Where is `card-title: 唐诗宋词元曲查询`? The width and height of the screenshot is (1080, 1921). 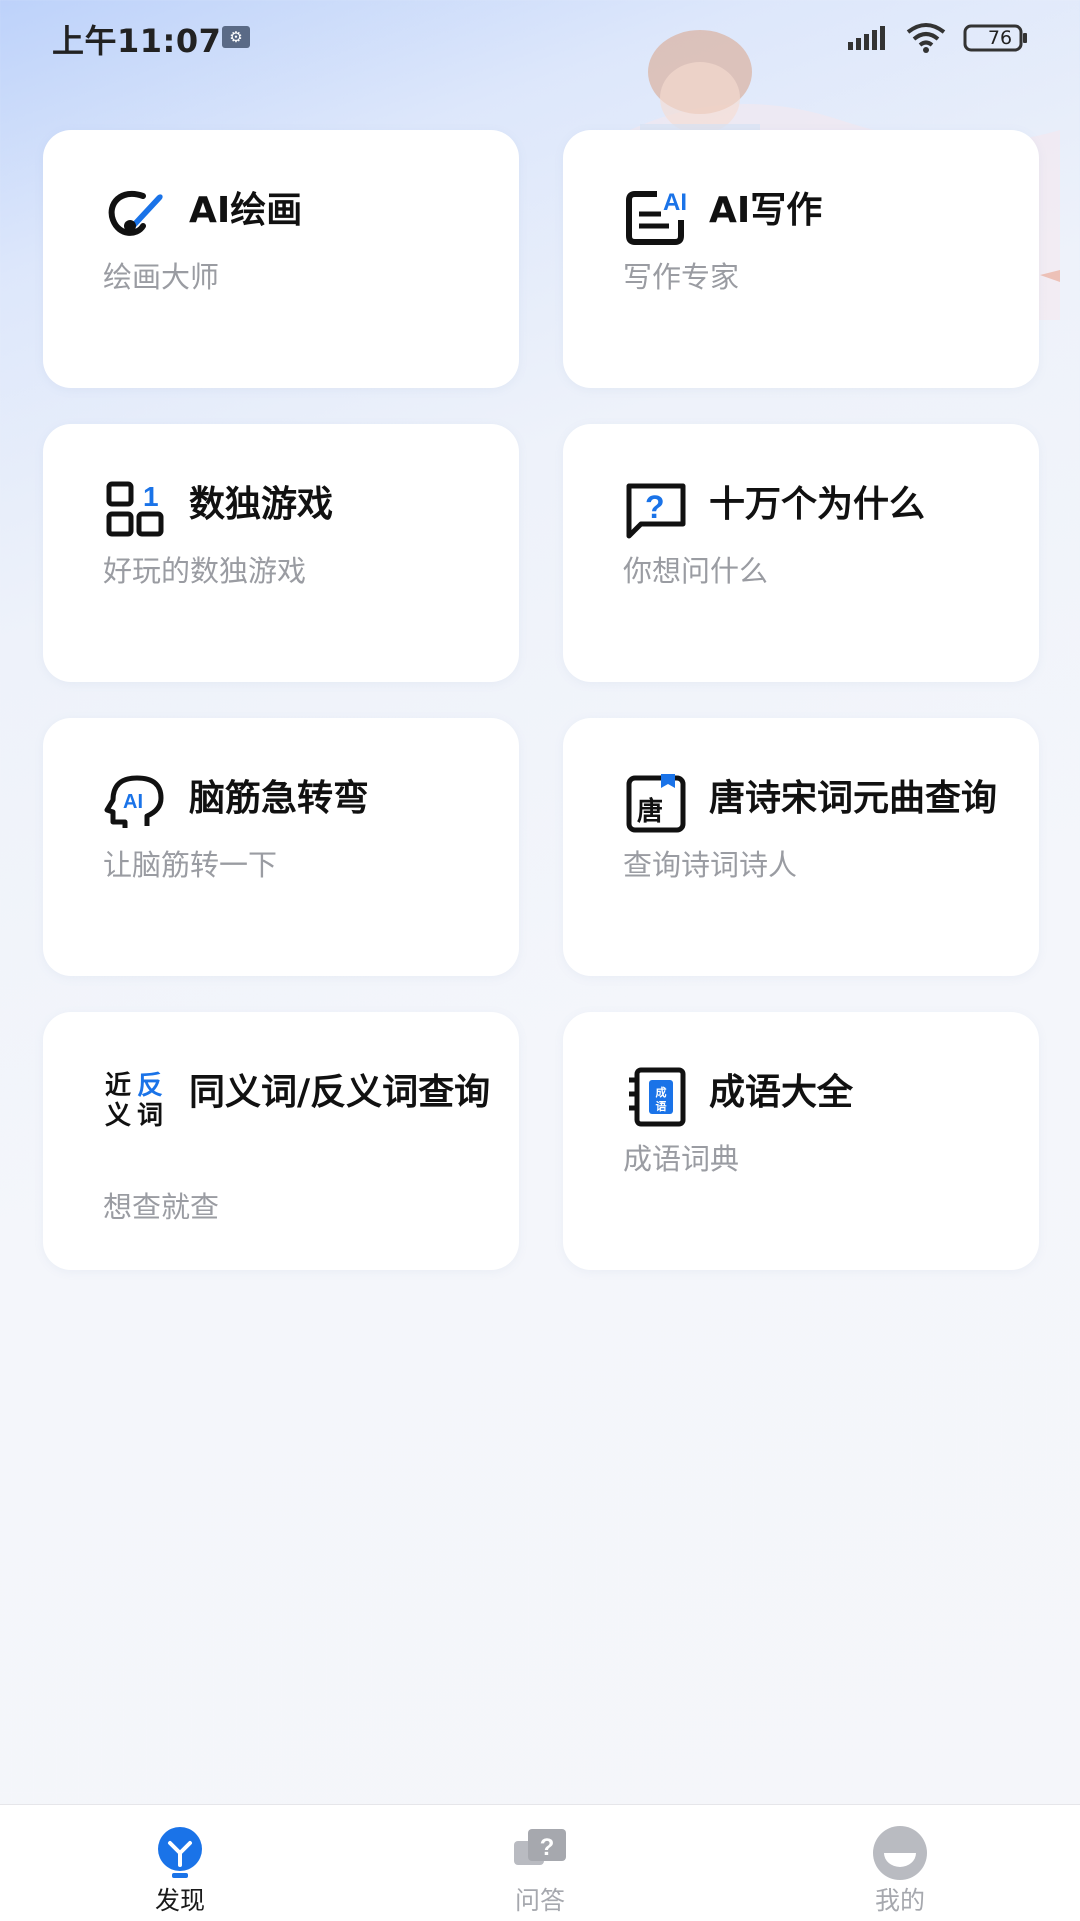 card-title: 唐诗宋词元曲查询 is located at coordinates (853, 798).